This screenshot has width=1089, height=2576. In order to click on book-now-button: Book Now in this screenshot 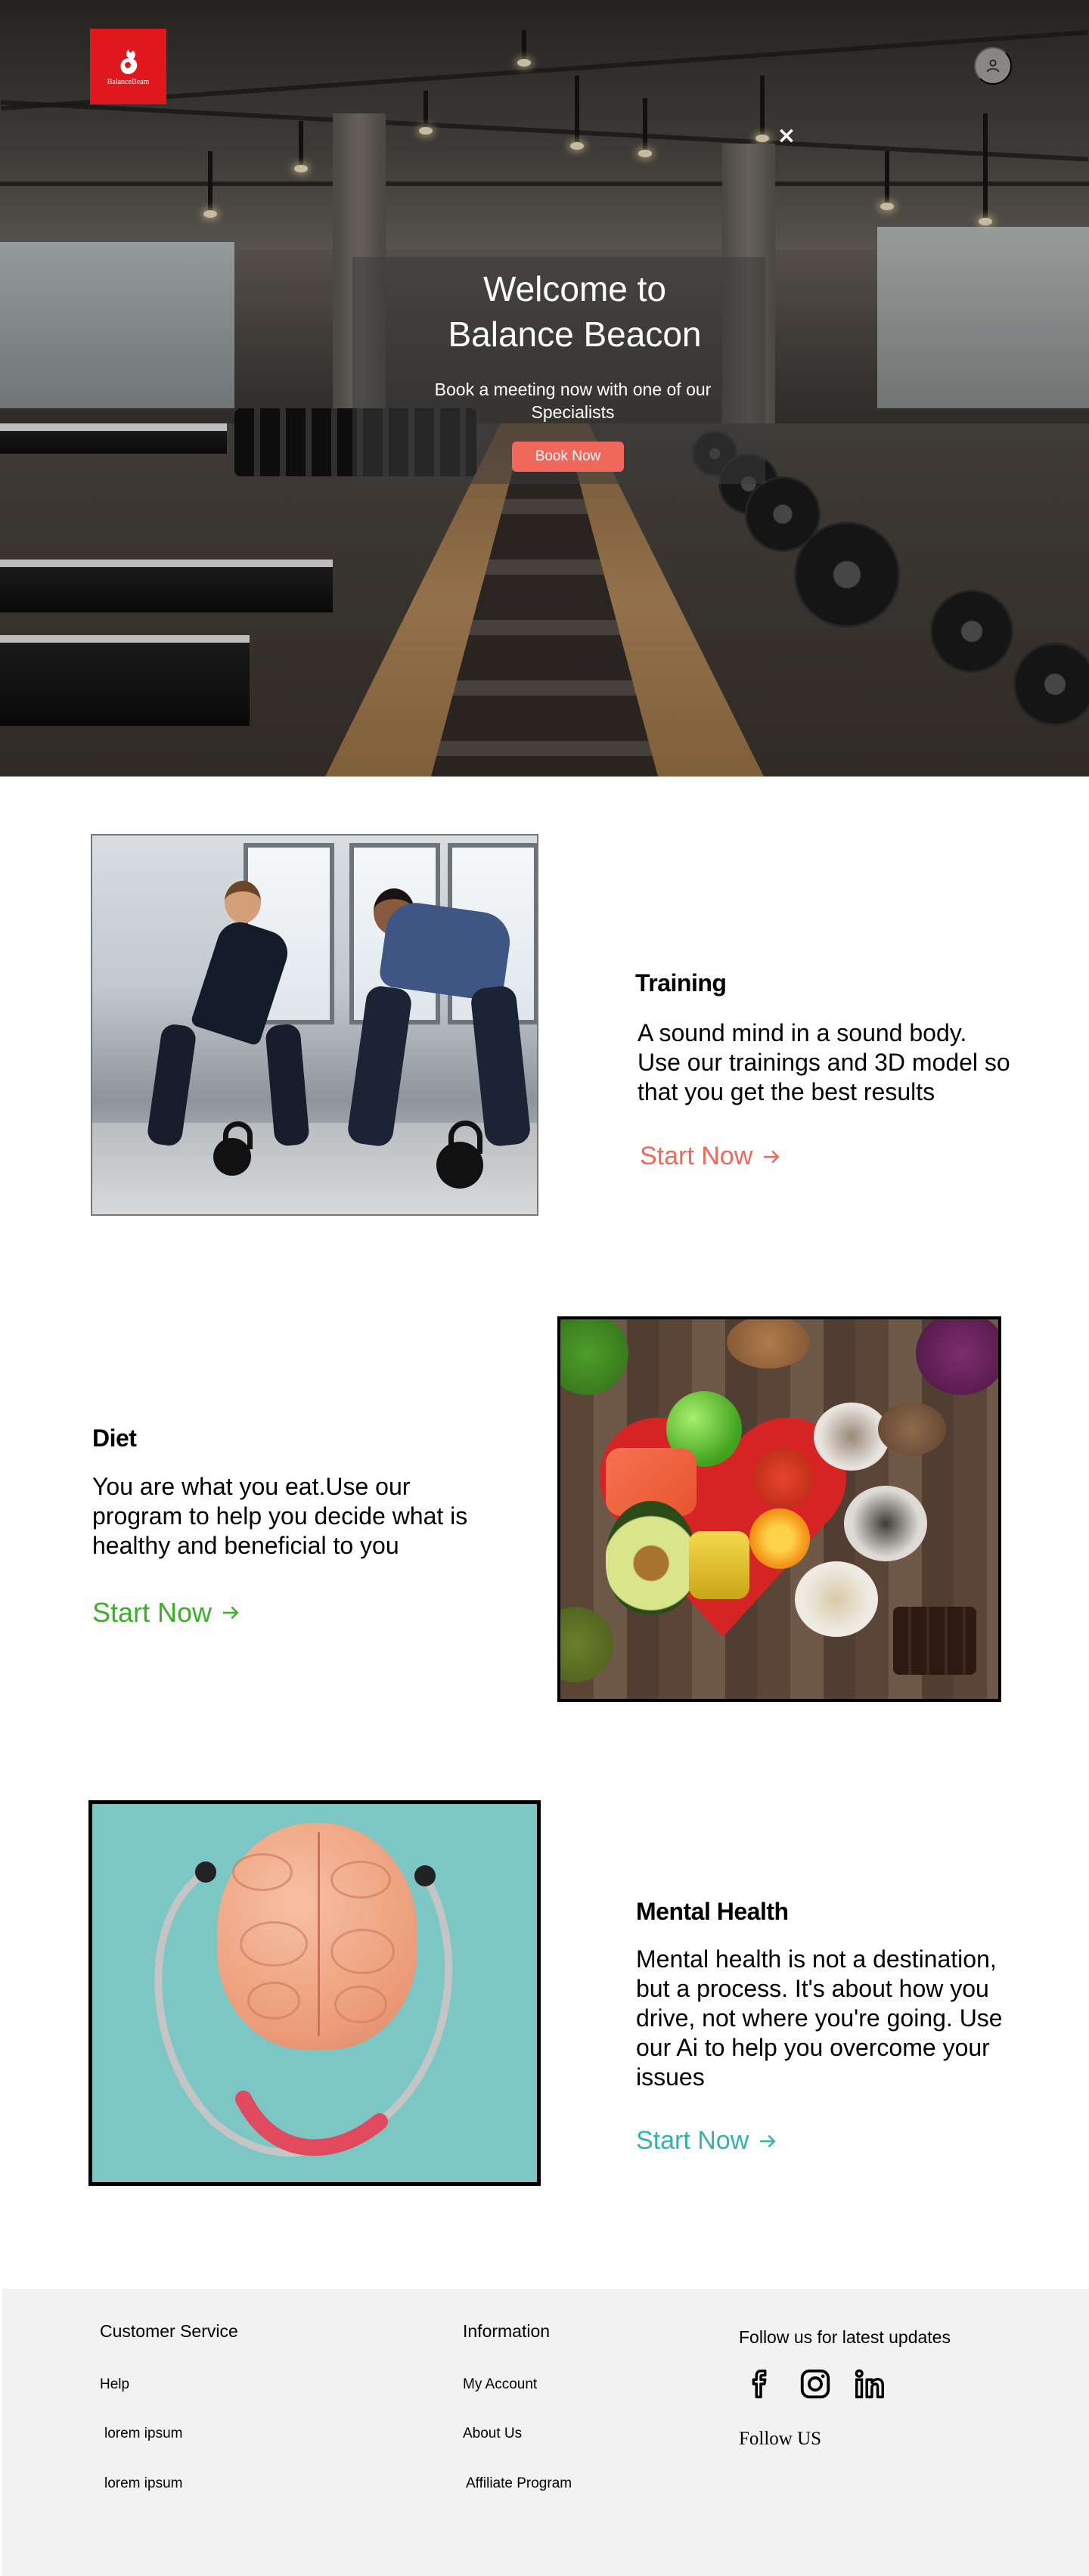, I will do `click(568, 457)`.